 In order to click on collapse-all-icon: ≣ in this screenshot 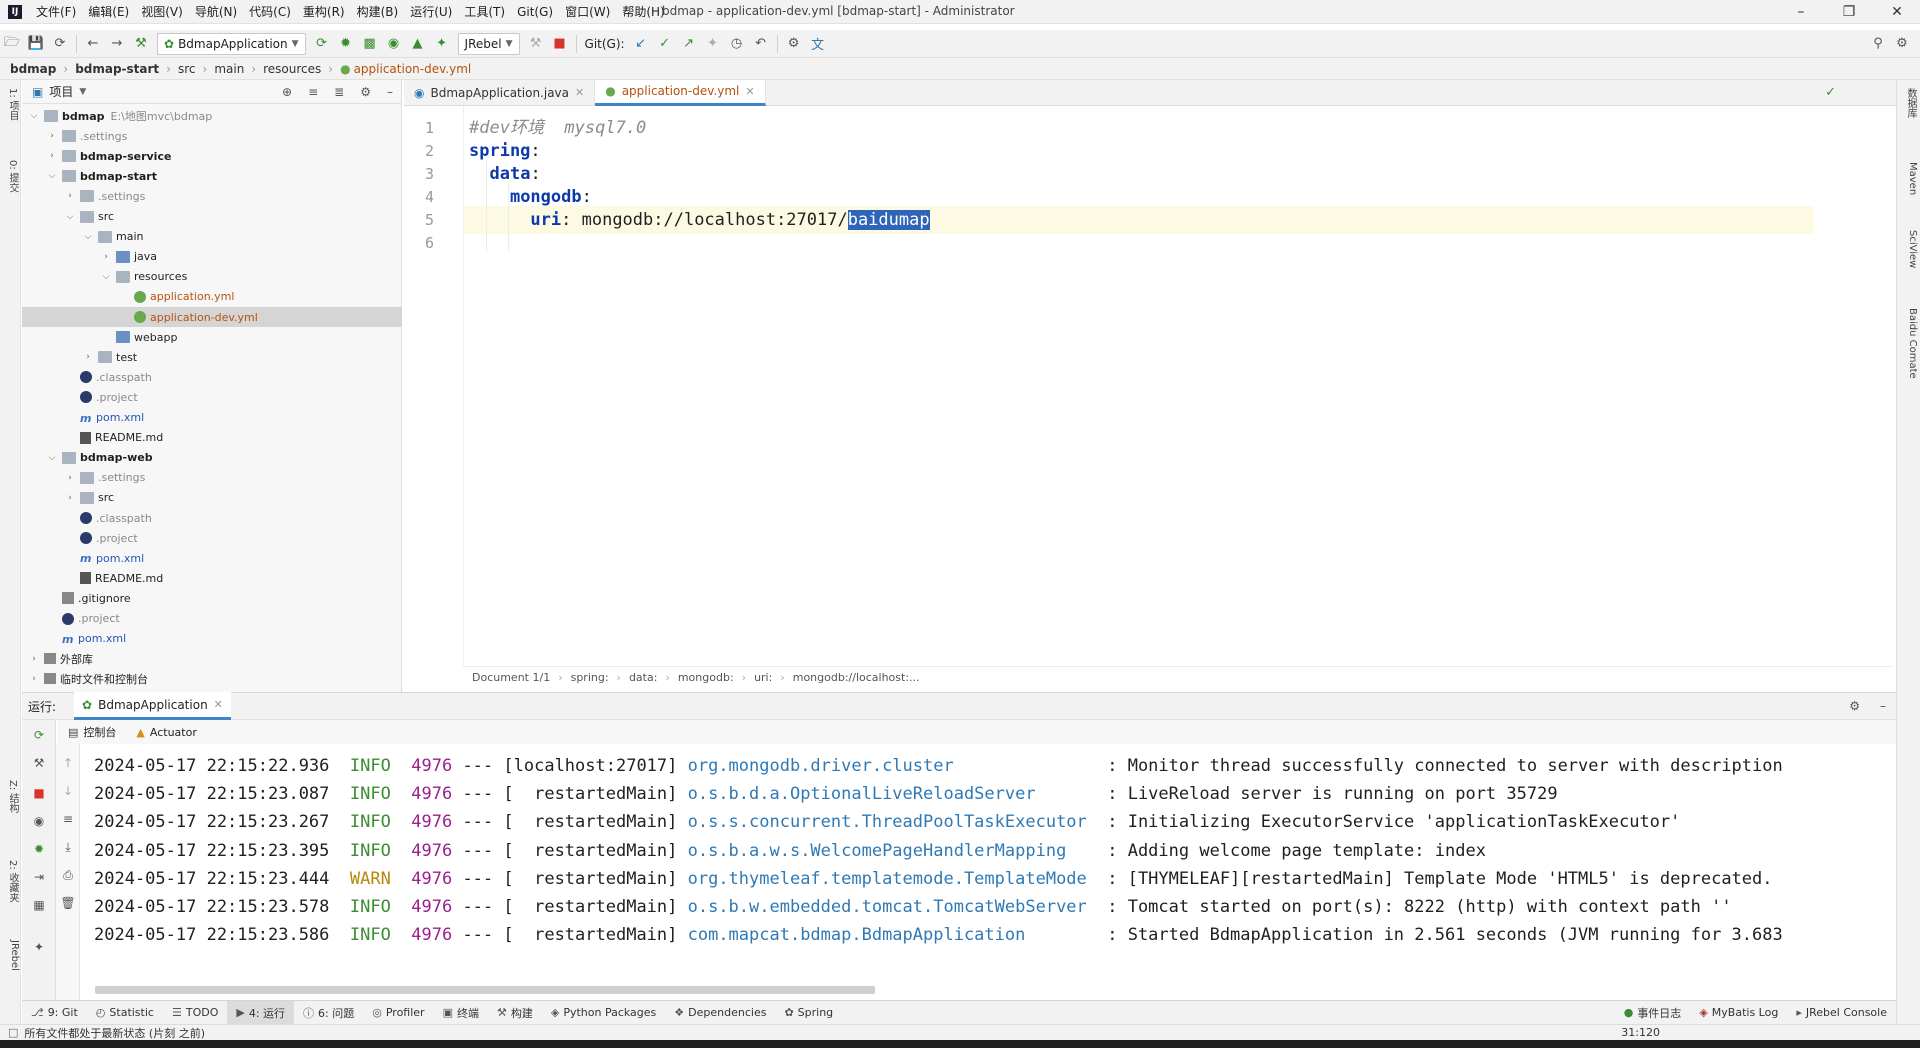, I will do `click(339, 92)`.